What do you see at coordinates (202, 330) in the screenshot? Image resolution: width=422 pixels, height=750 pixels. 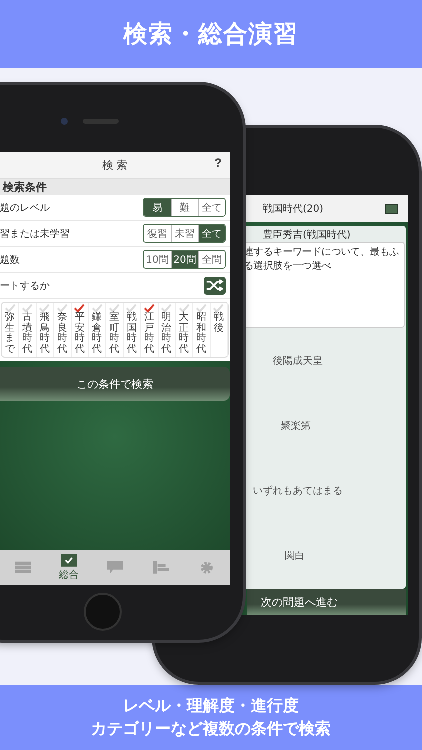 I see `era-option: 昭和時代` at bounding box center [202, 330].